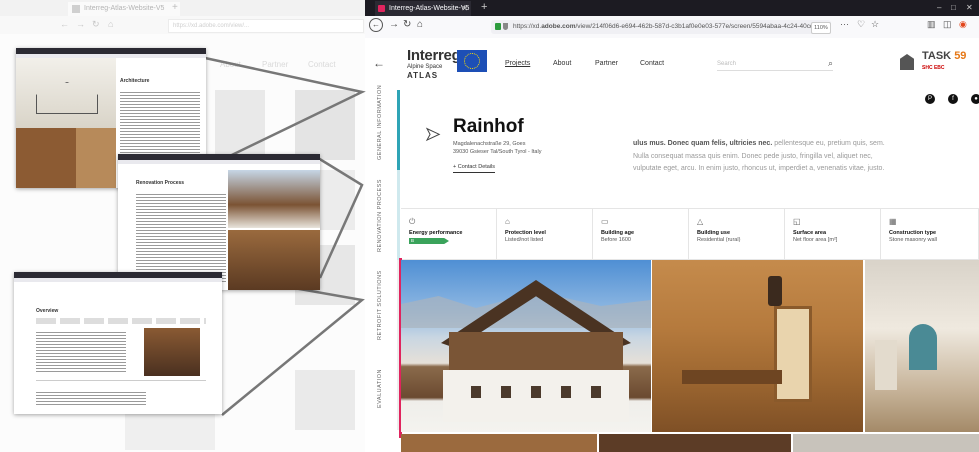  Describe the element at coordinates (605, 221) in the screenshot. I see `calendar-icon: ▭` at that location.